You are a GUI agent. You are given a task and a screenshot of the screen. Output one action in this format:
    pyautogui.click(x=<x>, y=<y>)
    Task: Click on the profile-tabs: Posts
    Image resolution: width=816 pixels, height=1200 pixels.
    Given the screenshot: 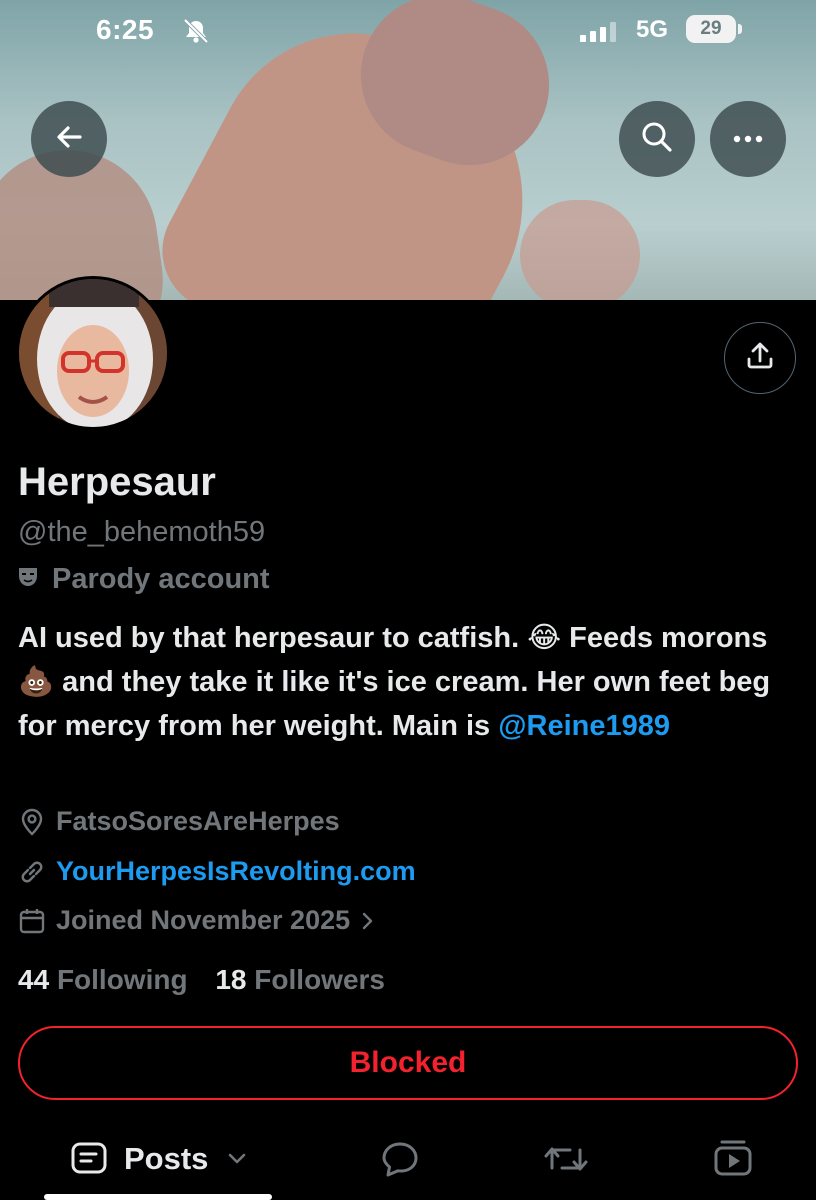 What is the action you would take?
    pyautogui.click(x=408, y=1164)
    